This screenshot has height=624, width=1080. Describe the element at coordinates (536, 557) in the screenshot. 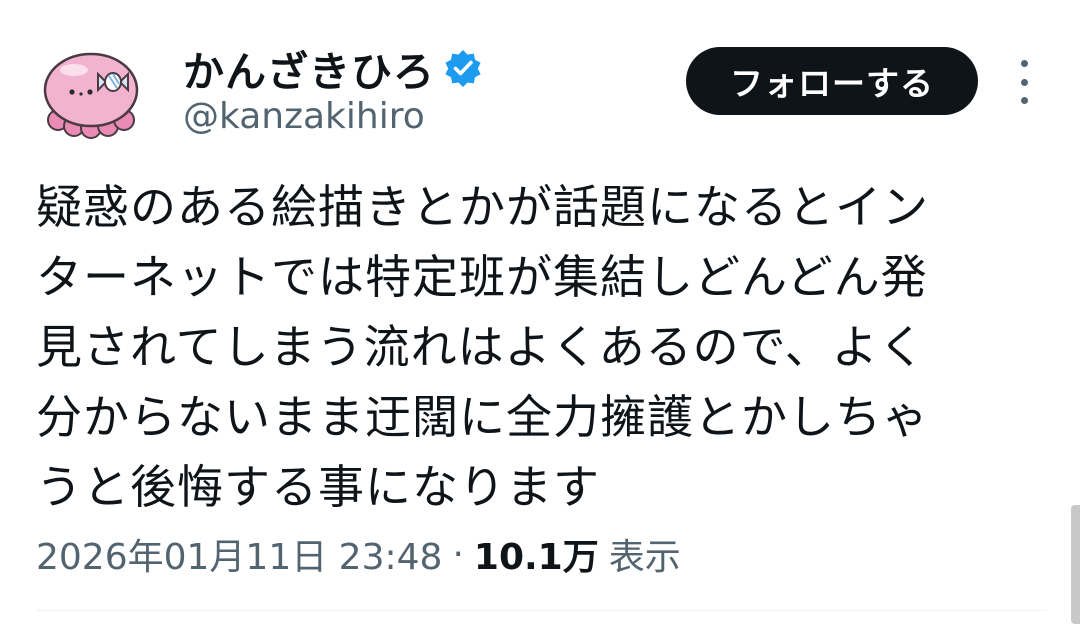

I see `views-count: 10.1万` at that location.